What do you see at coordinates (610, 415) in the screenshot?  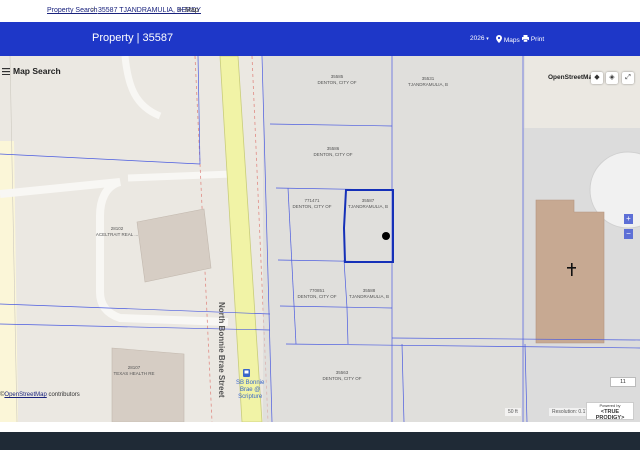 I see `brand-logo: <TRUE PRODIGY>` at bounding box center [610, 415].